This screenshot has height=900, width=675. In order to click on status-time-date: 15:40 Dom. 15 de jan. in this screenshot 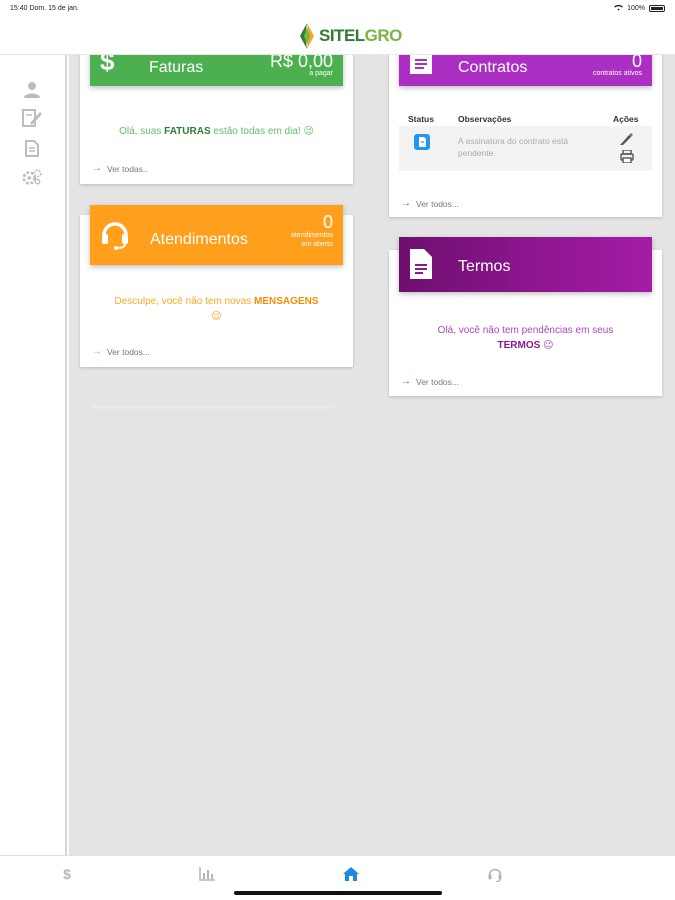, I will do `click(44, 8)`.